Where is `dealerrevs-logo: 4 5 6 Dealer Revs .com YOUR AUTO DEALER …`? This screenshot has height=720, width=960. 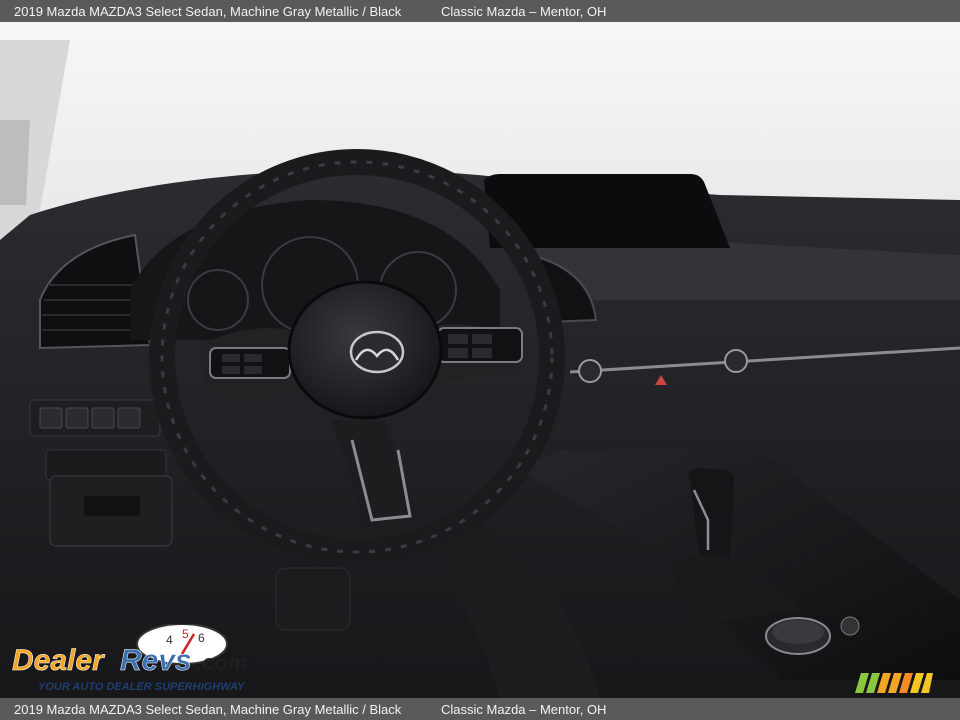 dealerrevs-logo: 4 5 6 Dealer Revs .com YOUR AUTO DEALER … is located at coordinates (129, 658).